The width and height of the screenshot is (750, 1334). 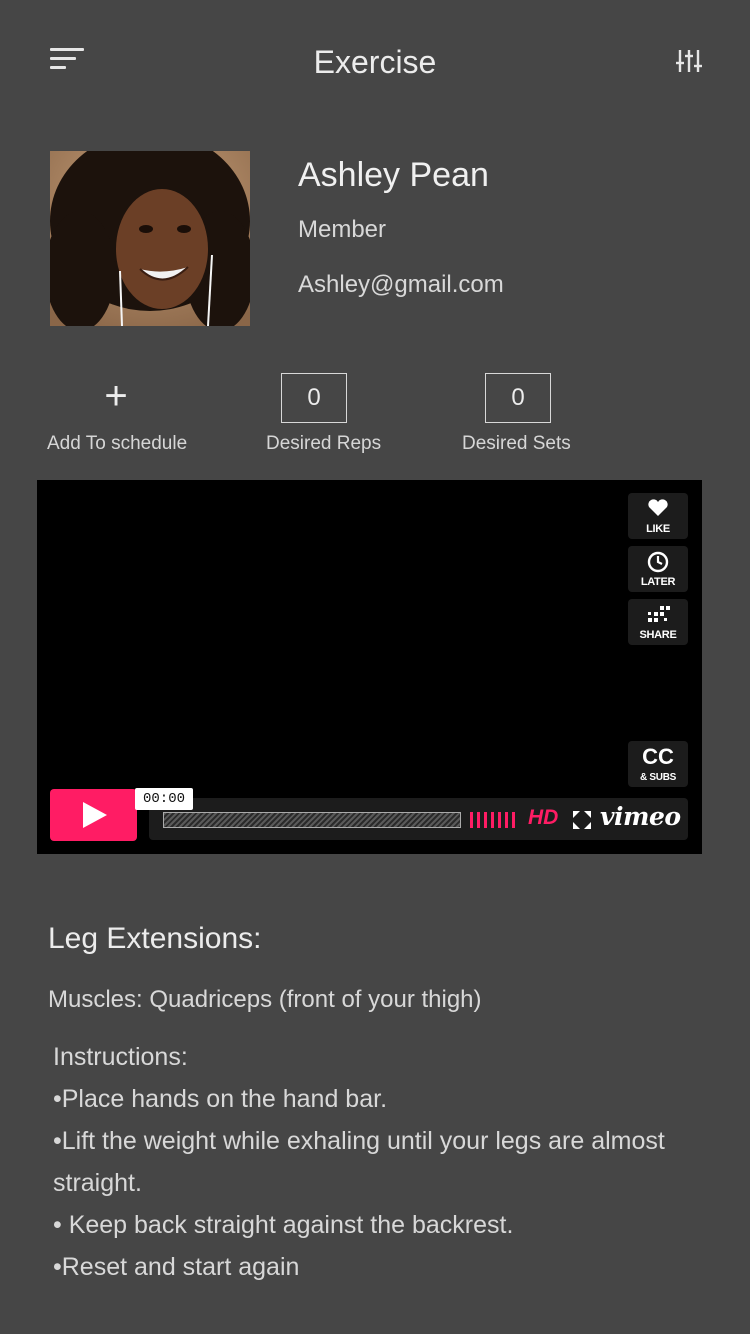 I want to click on captions-button: CC & SUBS, so click(x=658, y=764).